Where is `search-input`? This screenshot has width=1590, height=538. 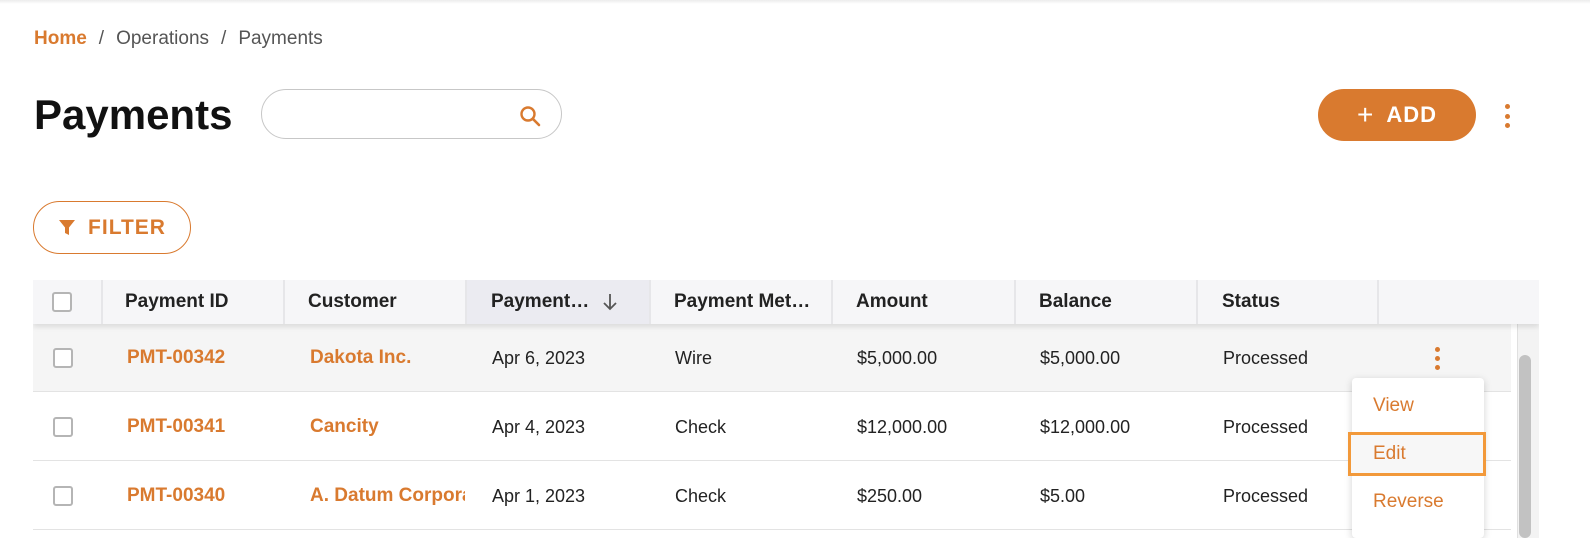 search-input is located at coordinates (394, 115).